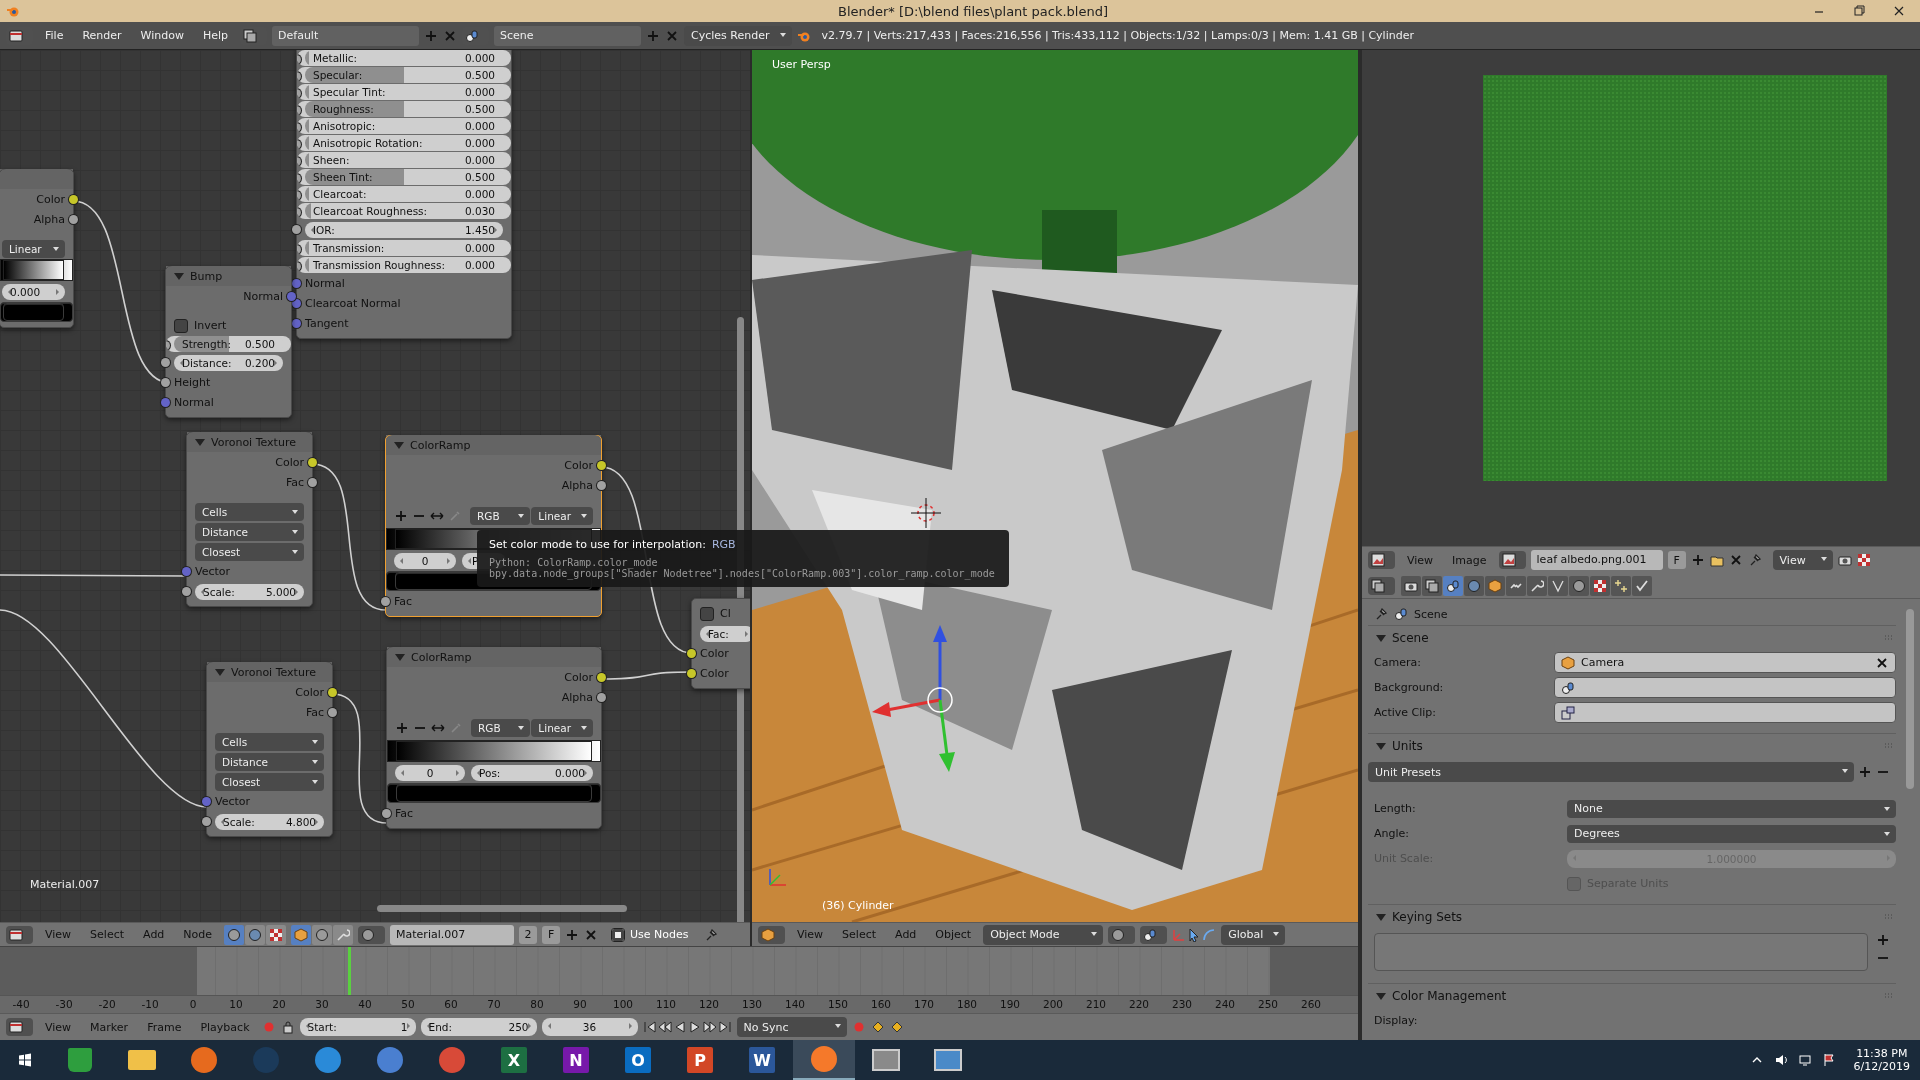 This screenshot has height=1080, width=1920. What do you see at coordinates (762, 1060) in the screenshot?
I see `app-logo: W` at bounding box center [762, 1060].